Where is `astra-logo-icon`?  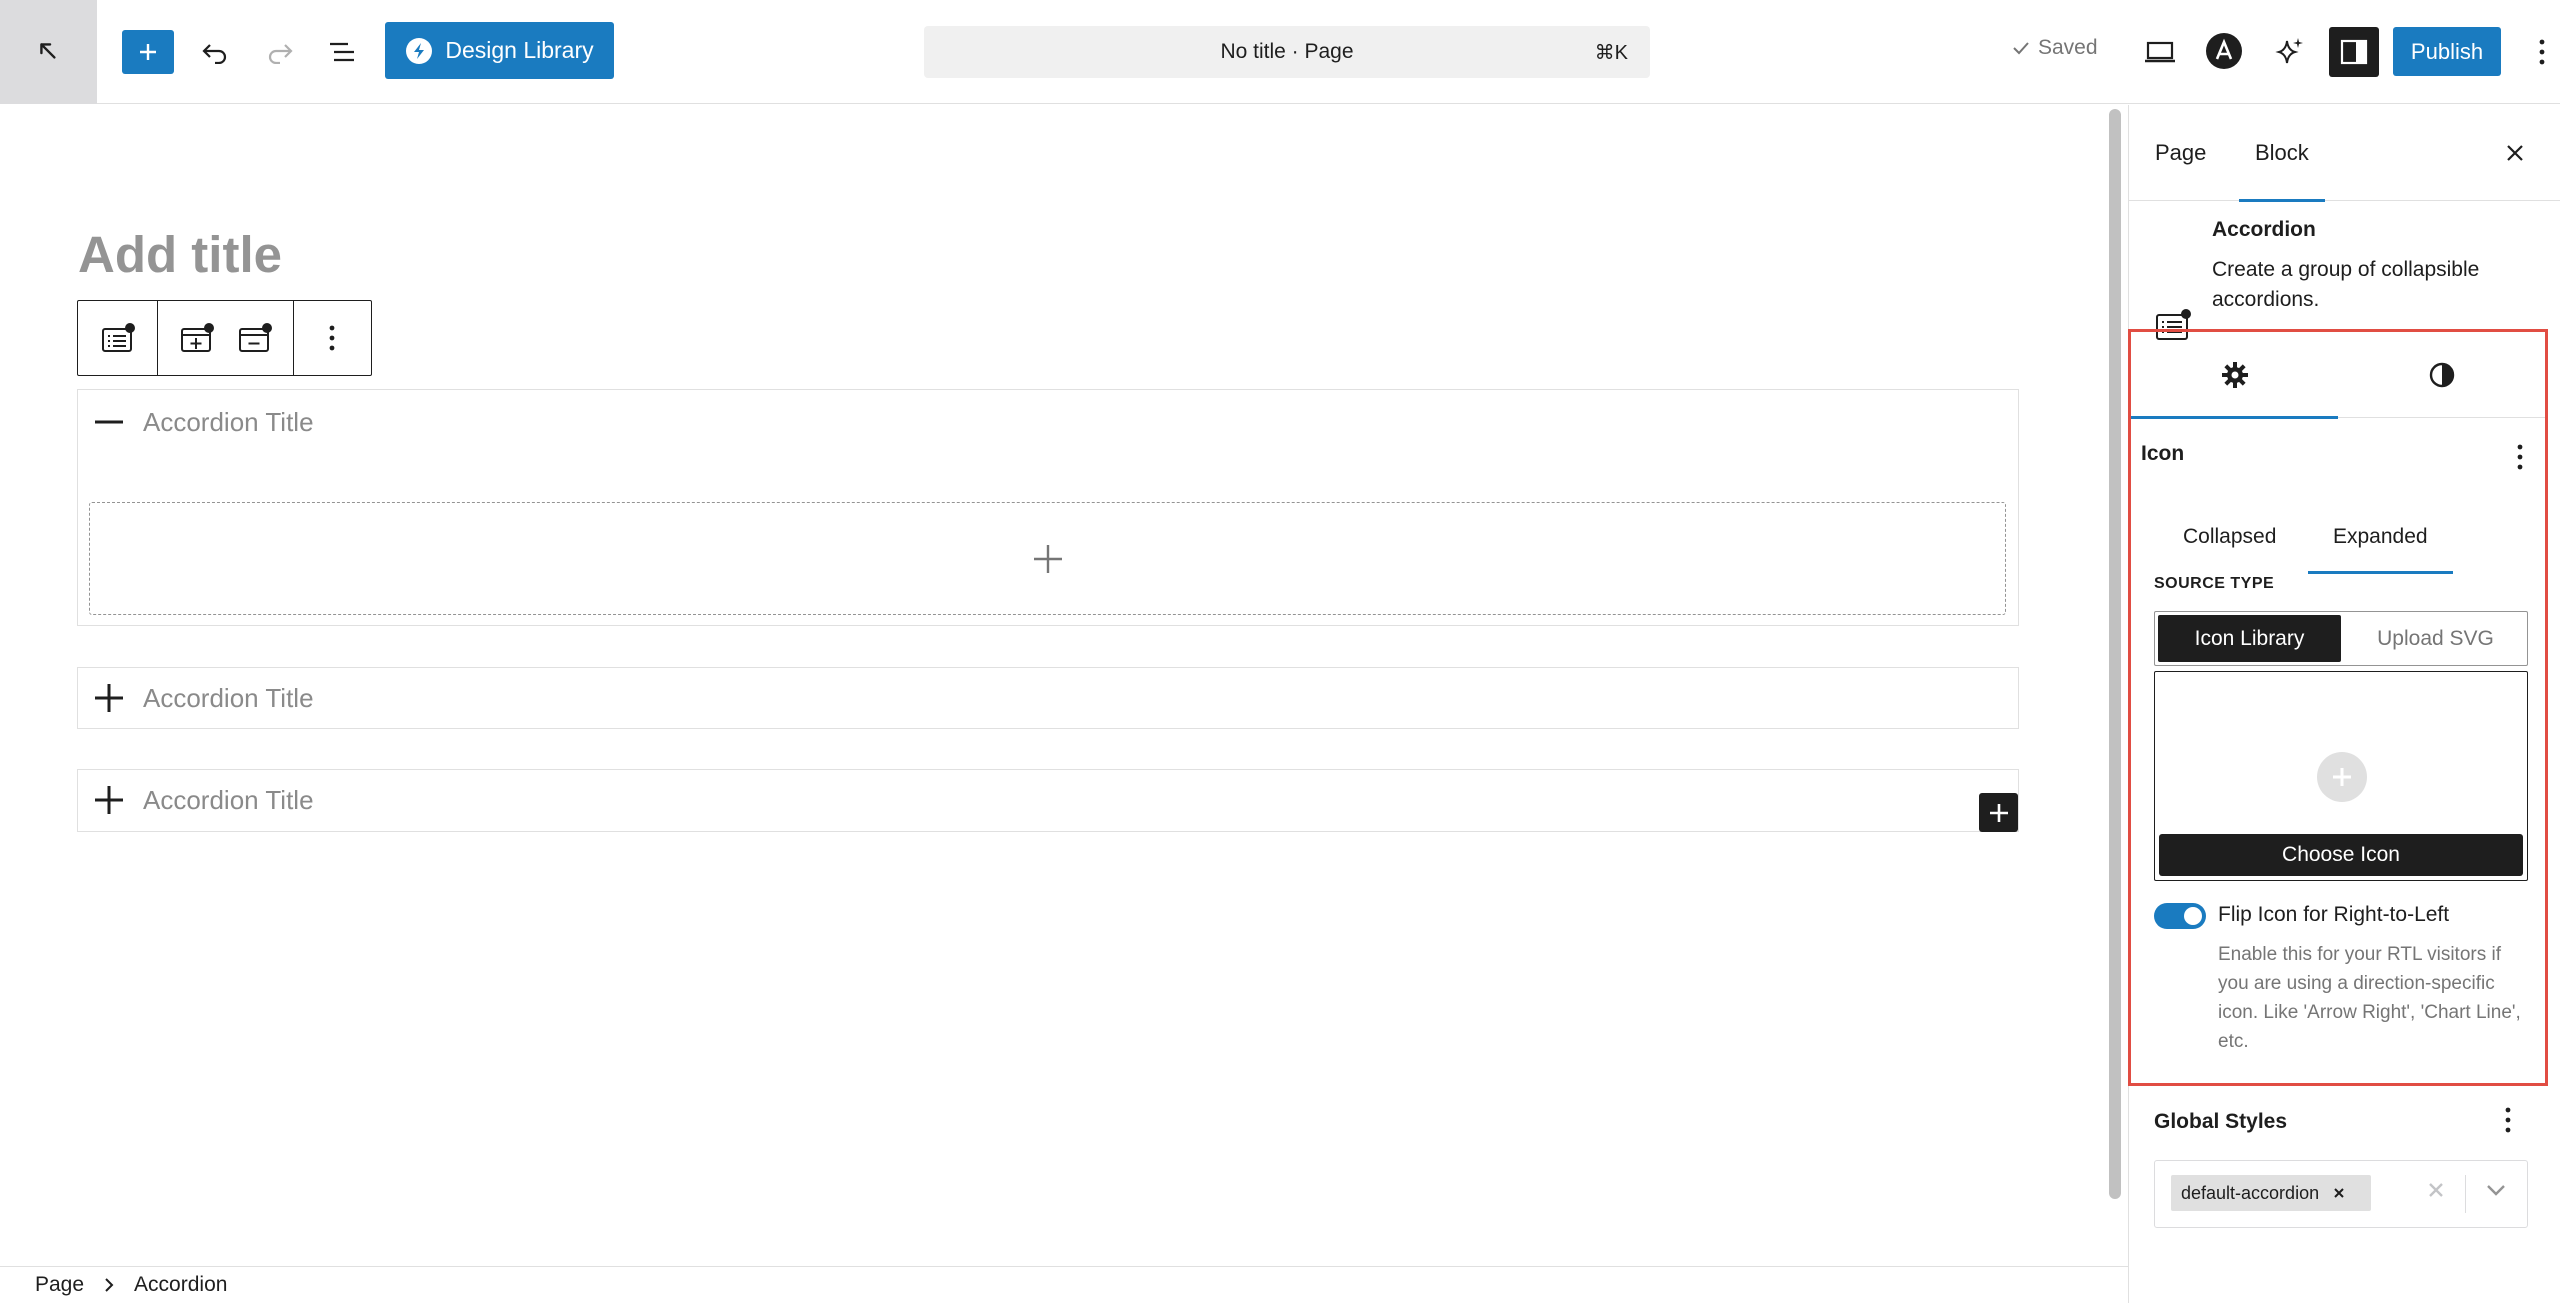
astra-logo-icon is located at coordinates (2224, 51).